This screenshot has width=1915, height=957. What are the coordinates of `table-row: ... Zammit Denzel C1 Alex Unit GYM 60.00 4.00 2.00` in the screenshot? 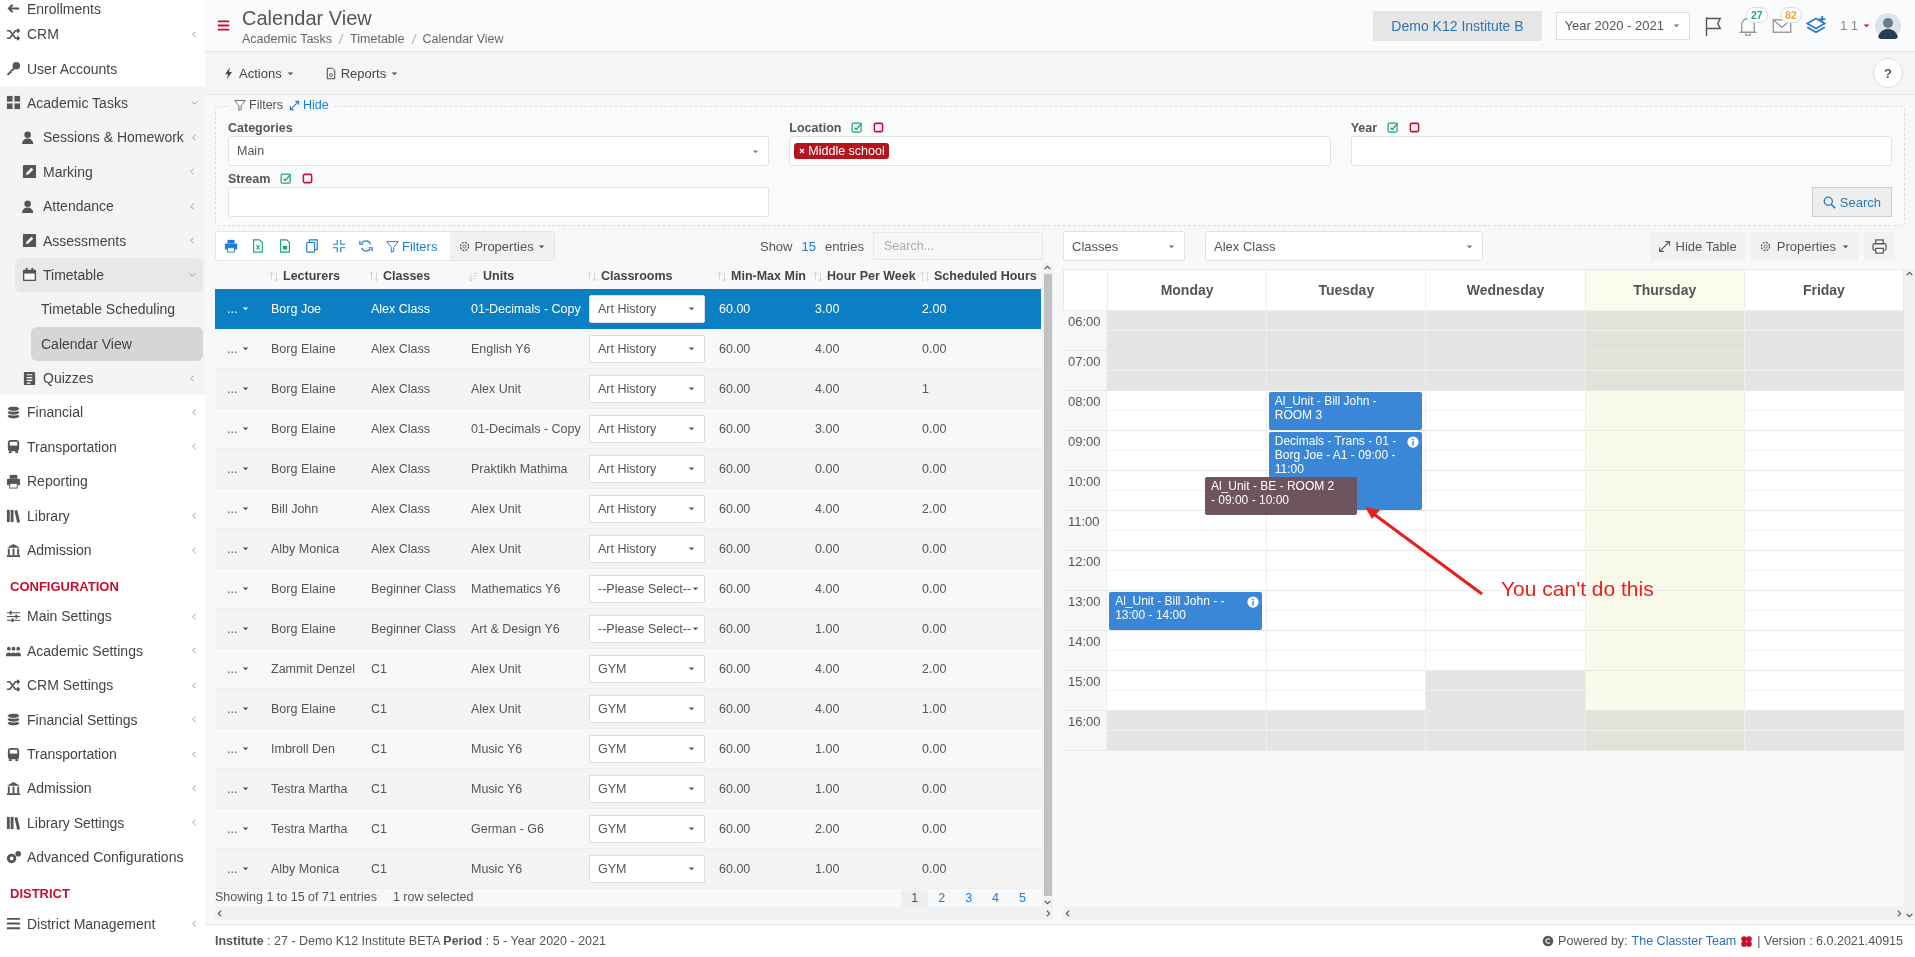 It's located at (628, 668).